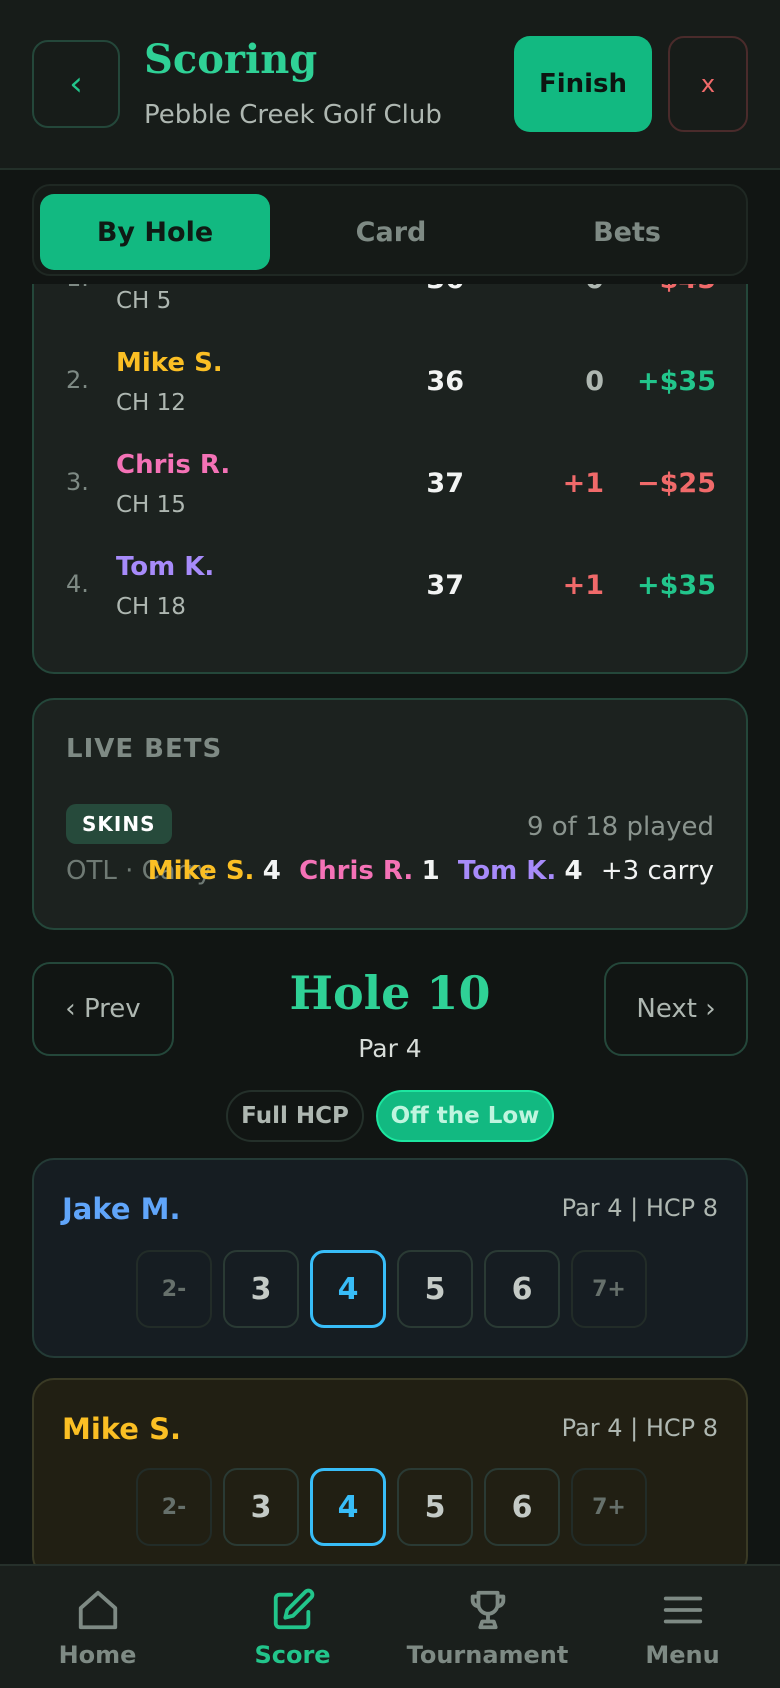 The height and width of the screenshot is (1688, 780). Describe the element at coordinates (151, 607) in the screenshot. I see `course-handicap: CH 18` at that location.